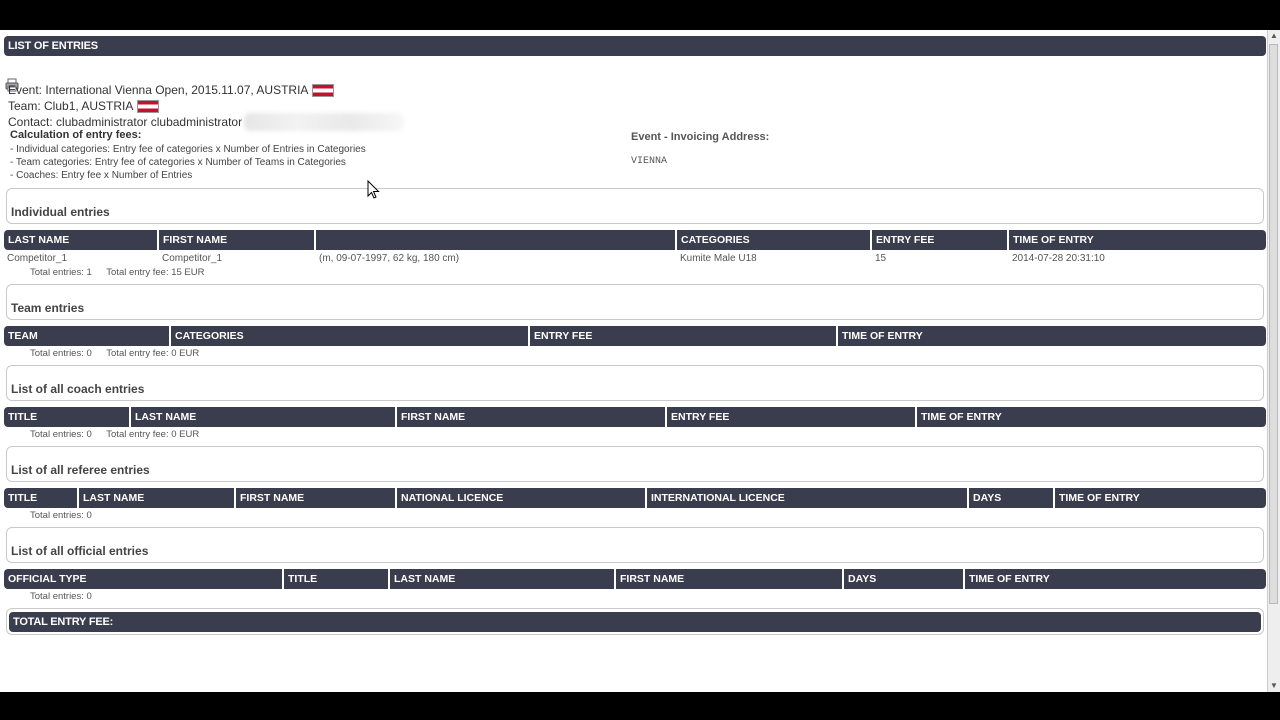  What do you see at coordinates (48, 308) in the screenshot?
I see `team-entries-title: Team entries` at bounding box center [48, 308].